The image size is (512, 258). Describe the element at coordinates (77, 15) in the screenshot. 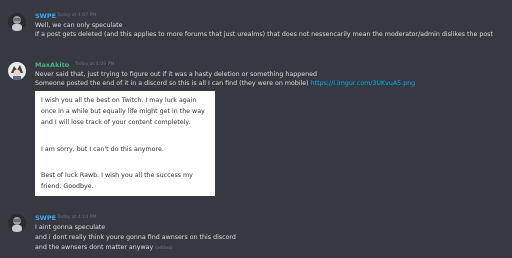

I see `timestamp: Today at 4:07 PM` at that location.